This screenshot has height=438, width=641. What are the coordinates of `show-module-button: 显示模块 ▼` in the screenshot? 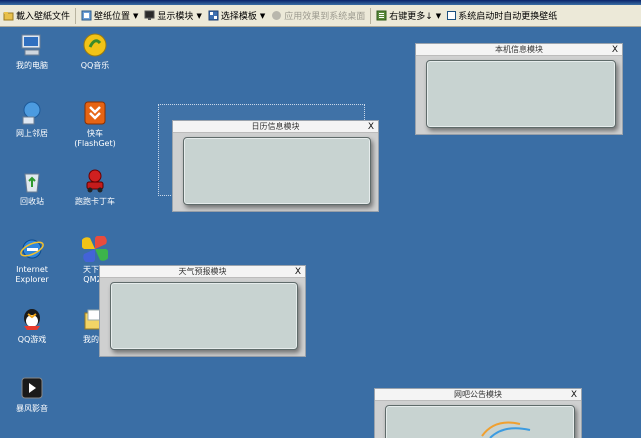 It's located at (172, 16).